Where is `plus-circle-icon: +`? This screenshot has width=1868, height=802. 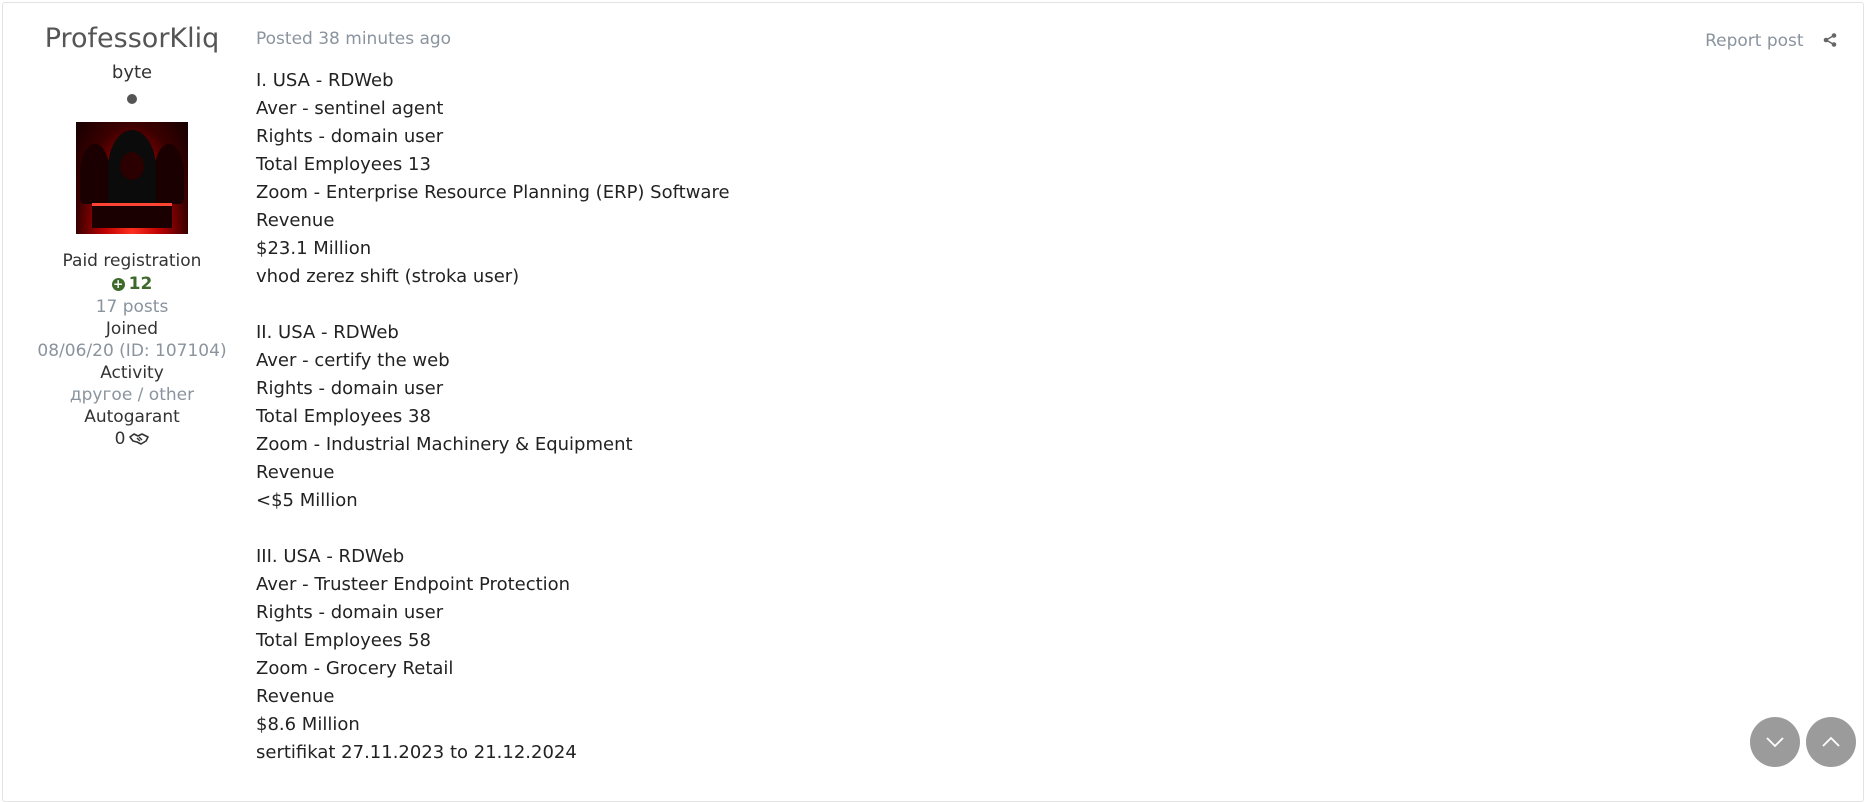 plus-circle-icon: + is located at coordinates (118, 284).